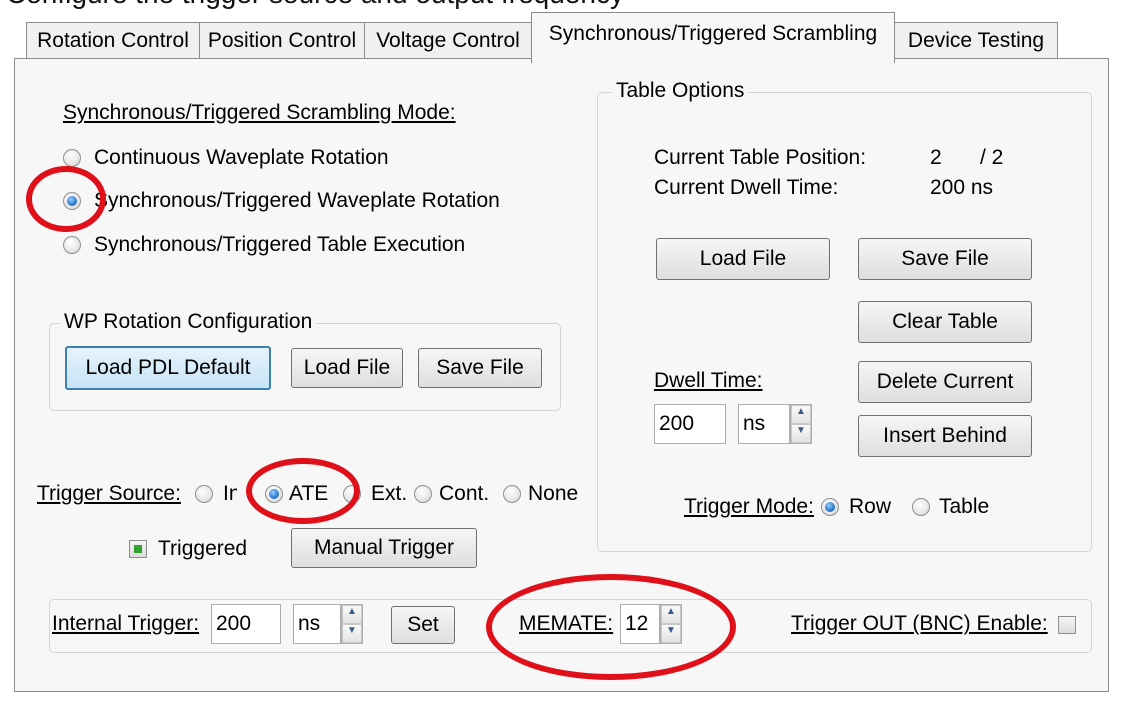 The height and width of the screenshot is (702, 1123). What do you see at coordinates (246, 624) in the screenshot?
I see `internal-trigger-input: 200` at bounding box center [246, 624].